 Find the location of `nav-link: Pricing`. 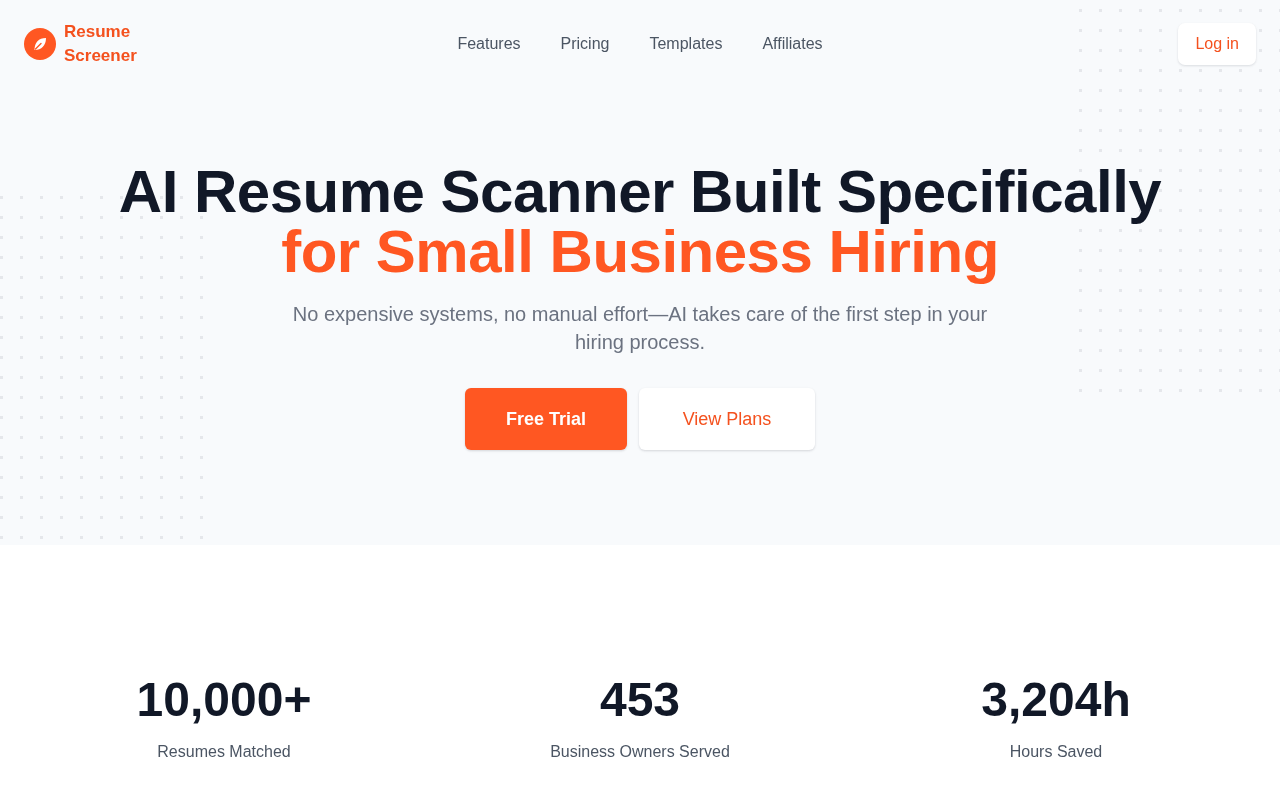

nav-link: Pricing is located at coordinates (585, 44).